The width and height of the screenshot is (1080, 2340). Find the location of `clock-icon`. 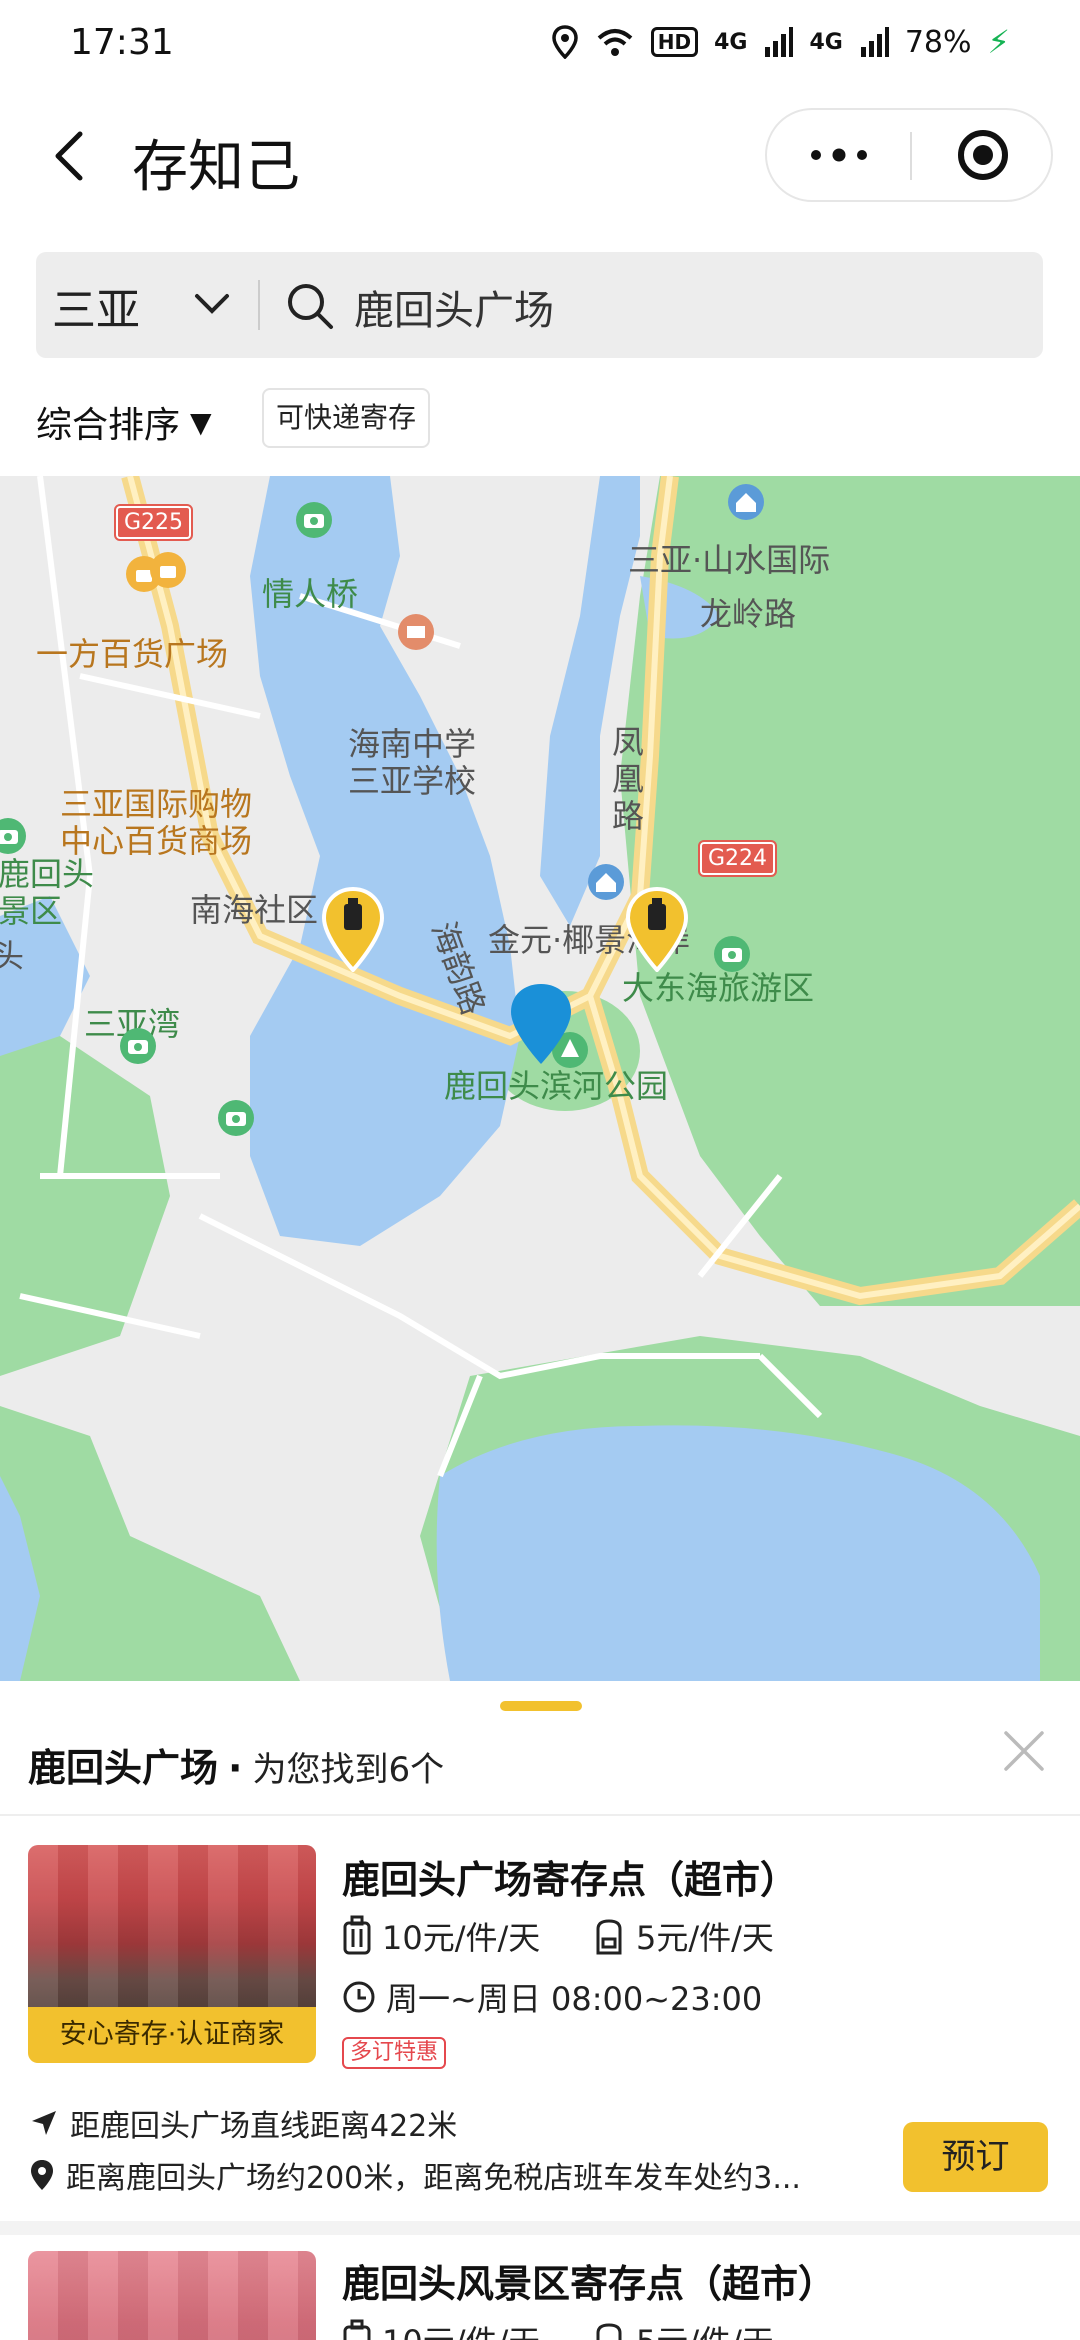

clock-icon is located at coordinates (359, 1997).